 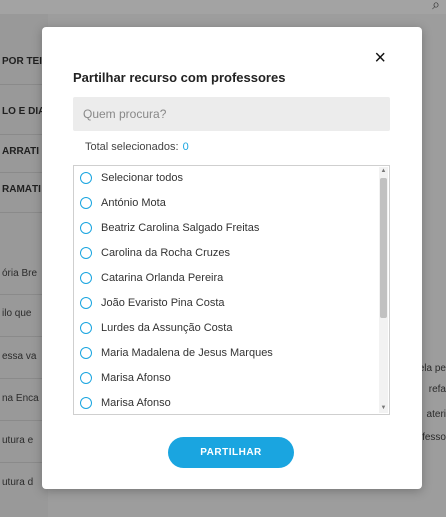 I want to click on search-input, so click(x=231, y=114).